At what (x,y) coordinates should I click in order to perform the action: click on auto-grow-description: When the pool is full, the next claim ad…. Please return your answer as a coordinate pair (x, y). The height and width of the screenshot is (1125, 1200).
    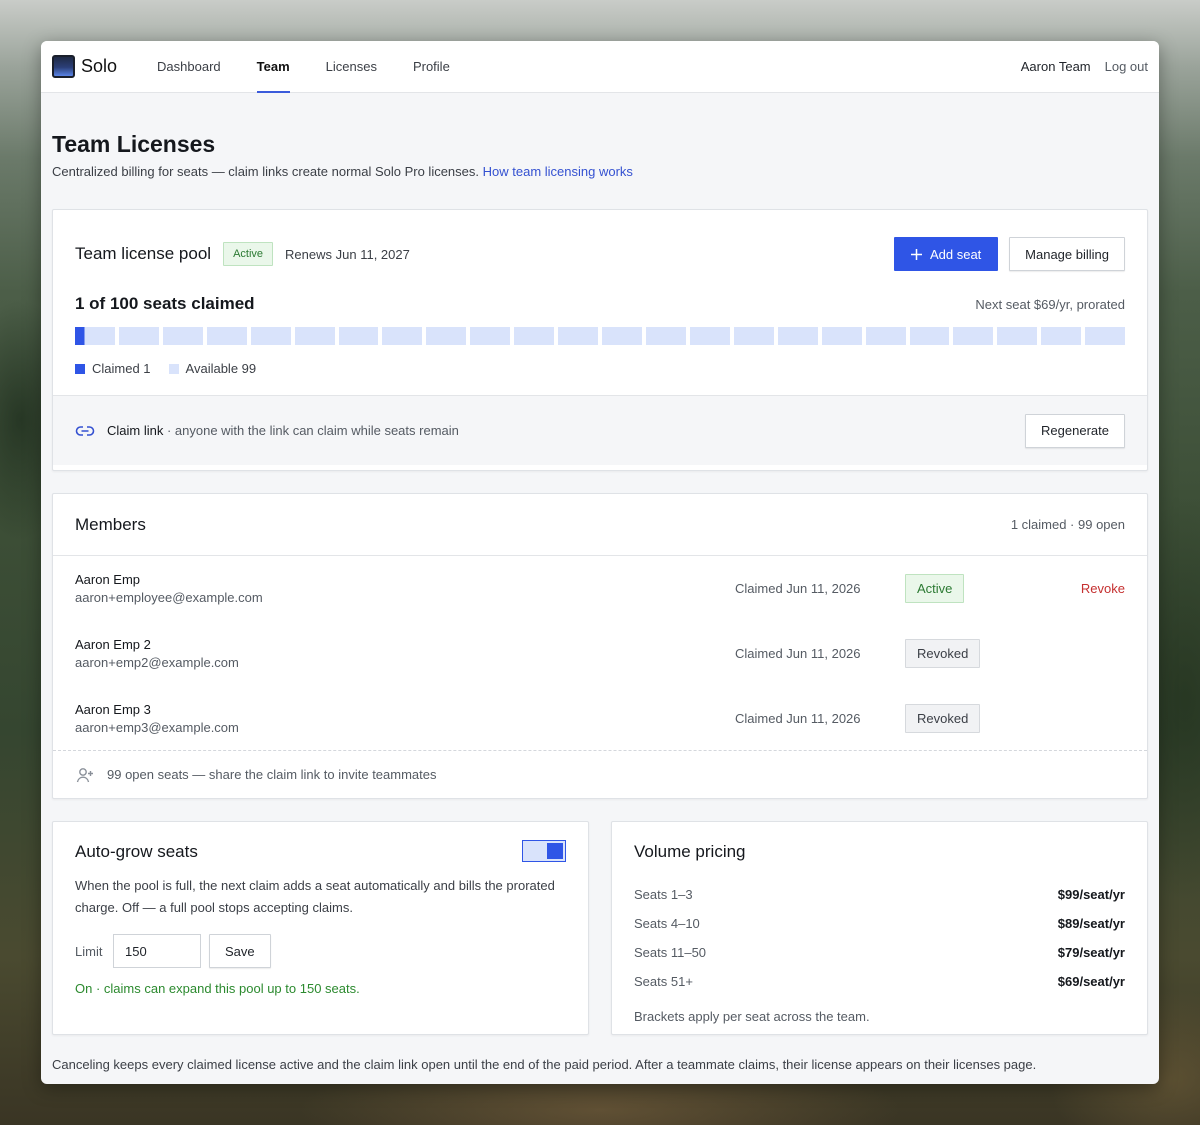
    Looking at the image, I should click on (315, 896).